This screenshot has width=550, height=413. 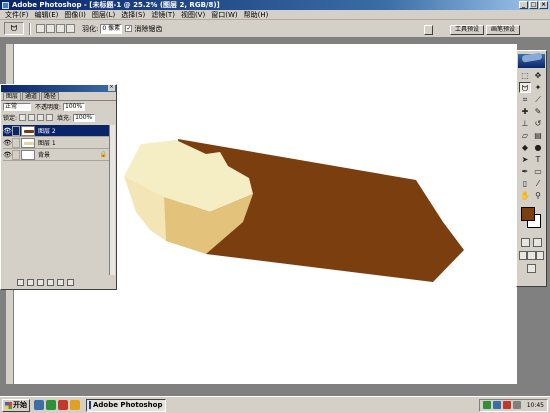 I want to click on lasso-tool-icon: ᗢ, so click(x=525, y=87).